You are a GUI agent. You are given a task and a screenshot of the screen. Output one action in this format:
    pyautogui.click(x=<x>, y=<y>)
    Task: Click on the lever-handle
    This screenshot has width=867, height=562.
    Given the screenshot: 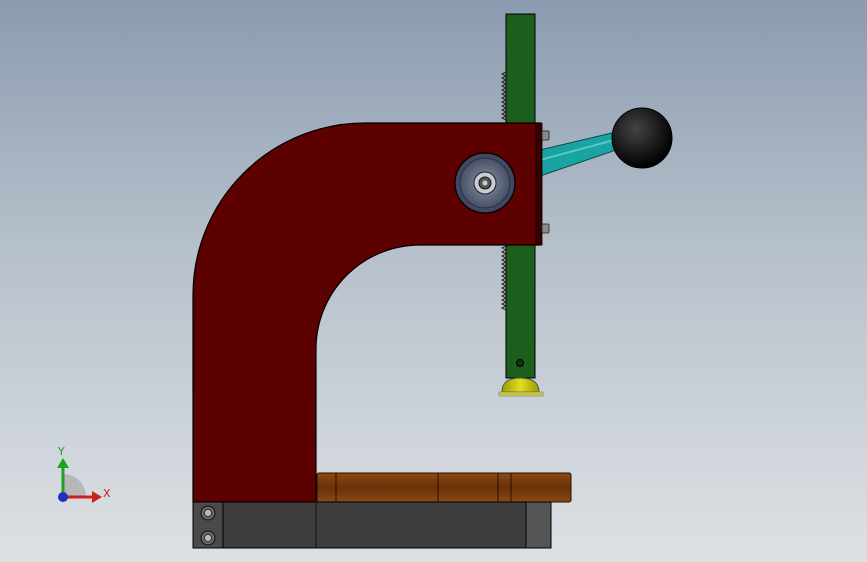 What is the action you would take?
    pyautogui.click(x=581, y=154)
    